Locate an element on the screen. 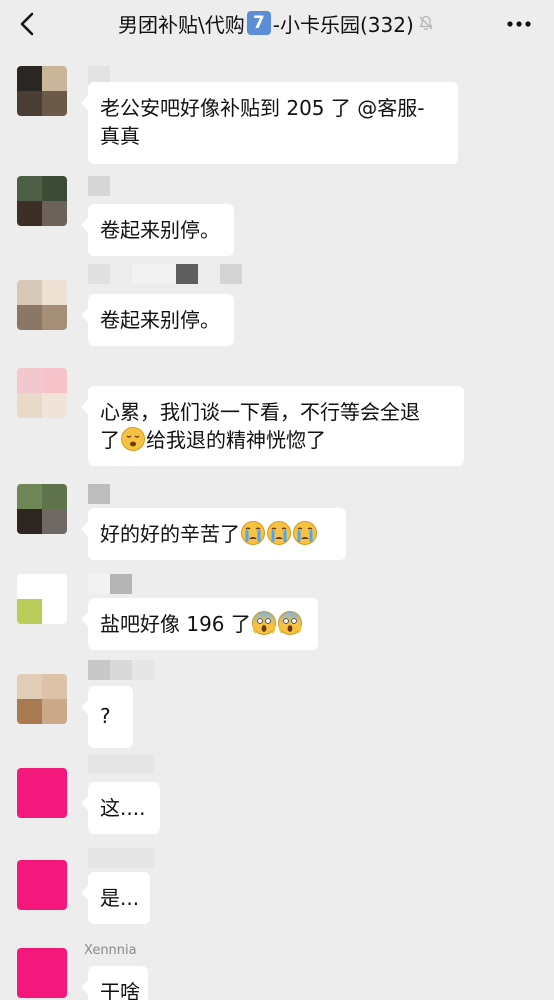 This screenshot has width=554, height=1000. more-options-button is located at coordinates (519, 24).